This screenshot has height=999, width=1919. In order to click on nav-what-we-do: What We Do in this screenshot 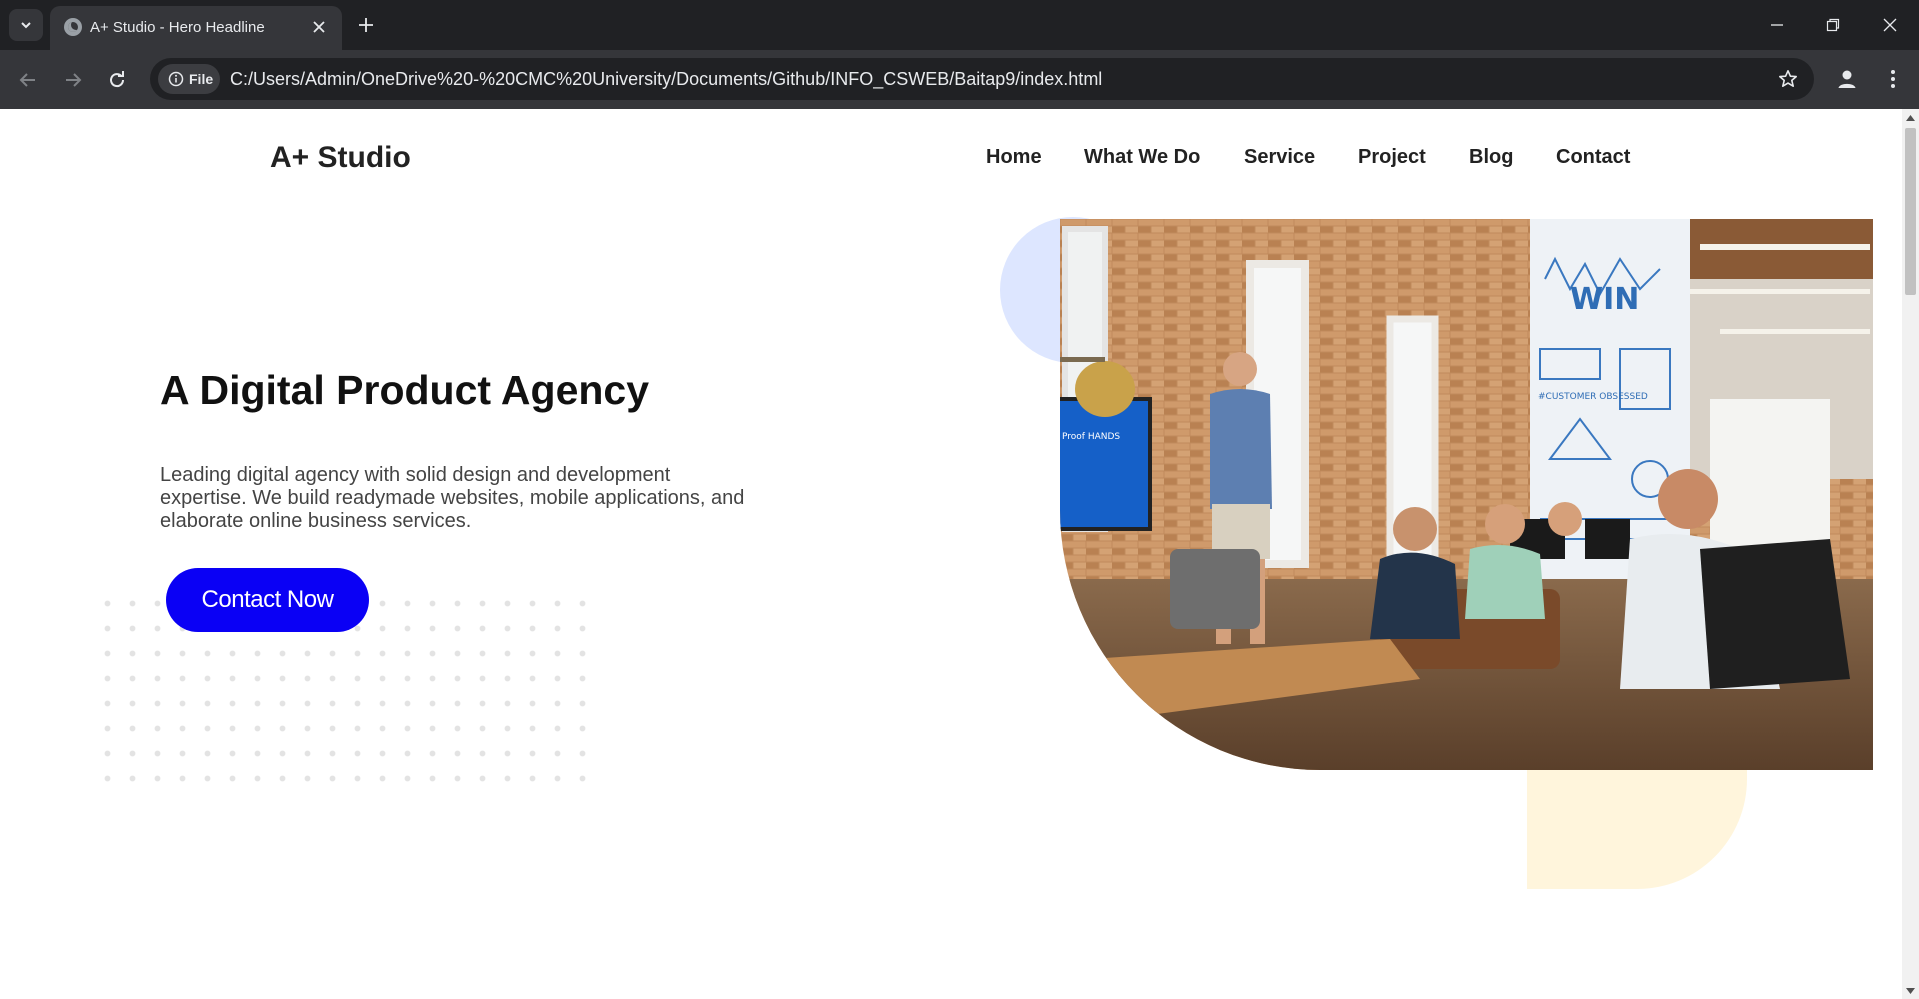, I will do `click(1142, 157)`.